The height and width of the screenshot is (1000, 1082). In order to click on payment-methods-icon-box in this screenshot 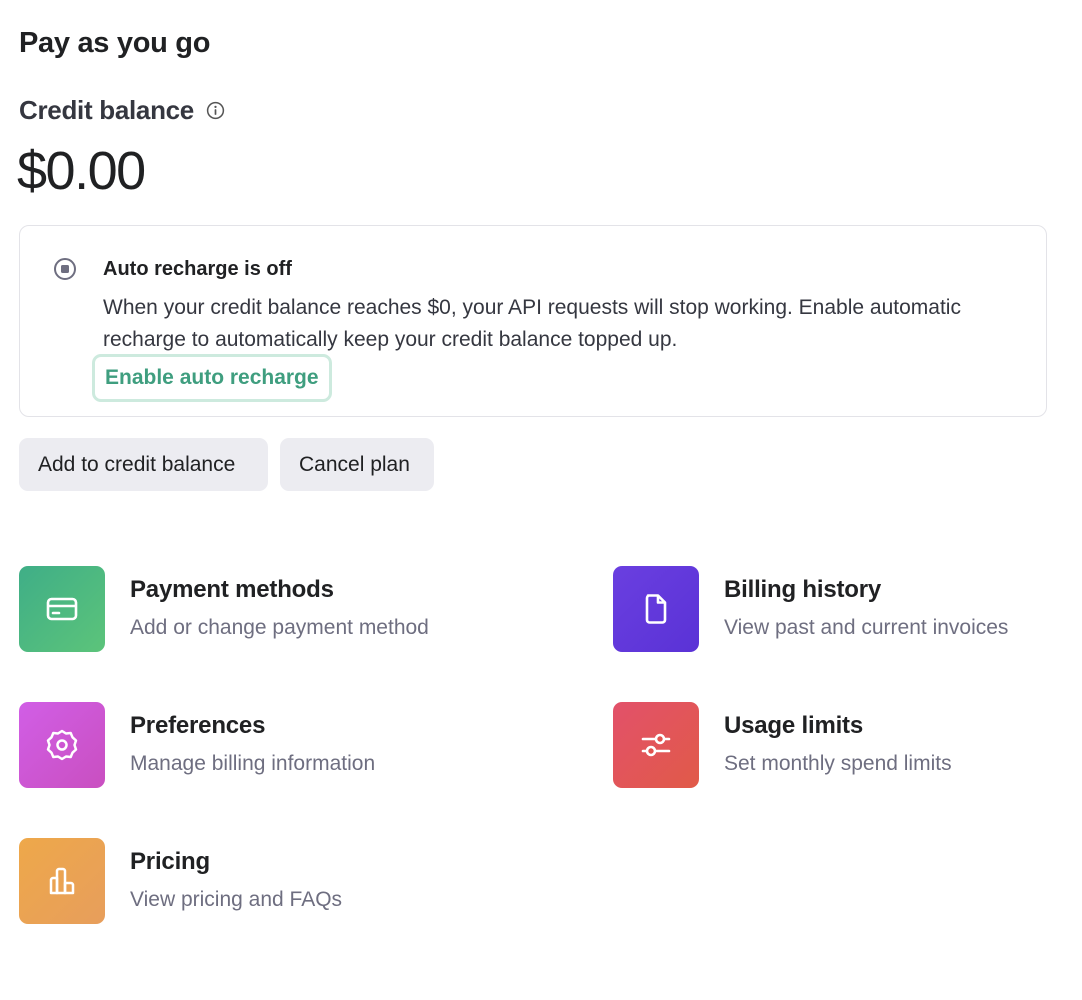, I will do `click(62, 609)`.